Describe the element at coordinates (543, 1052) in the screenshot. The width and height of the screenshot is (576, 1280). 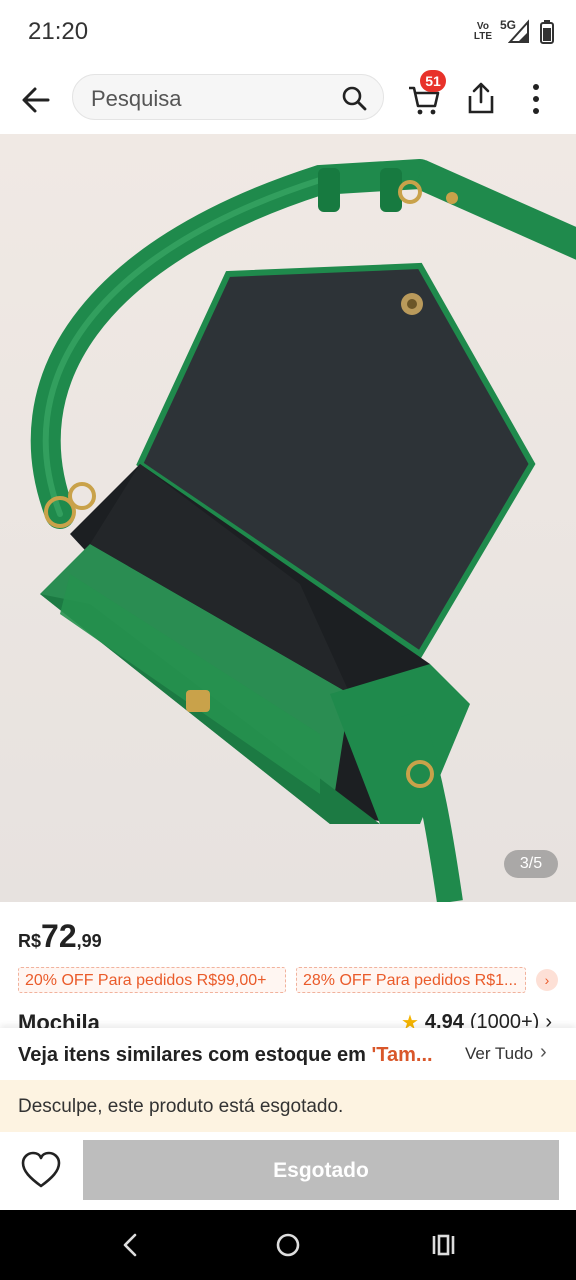
I see `chevron-right-icon: ›` at that location.